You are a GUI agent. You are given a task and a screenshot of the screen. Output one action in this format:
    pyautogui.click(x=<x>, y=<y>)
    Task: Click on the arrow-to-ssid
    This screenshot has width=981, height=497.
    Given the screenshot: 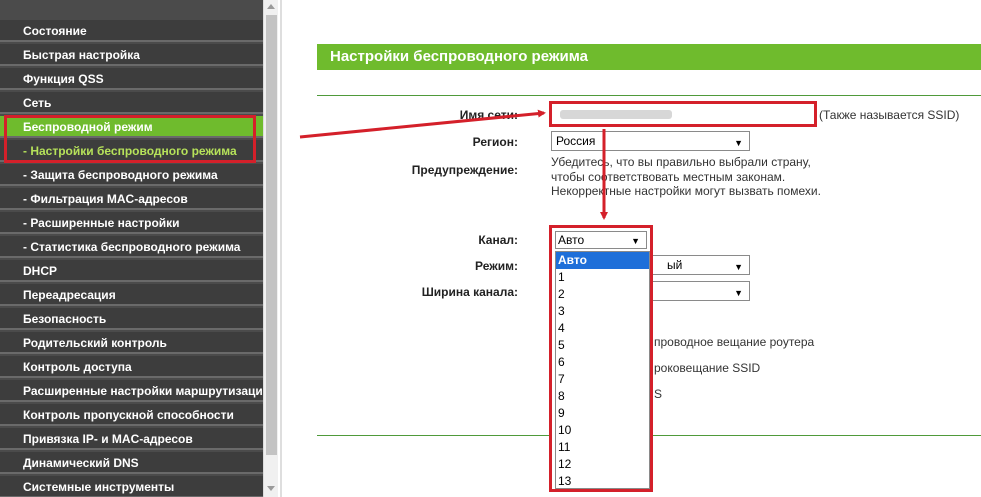 What is the action you would take?
    pyautogui.click(x=422, y=124)
    